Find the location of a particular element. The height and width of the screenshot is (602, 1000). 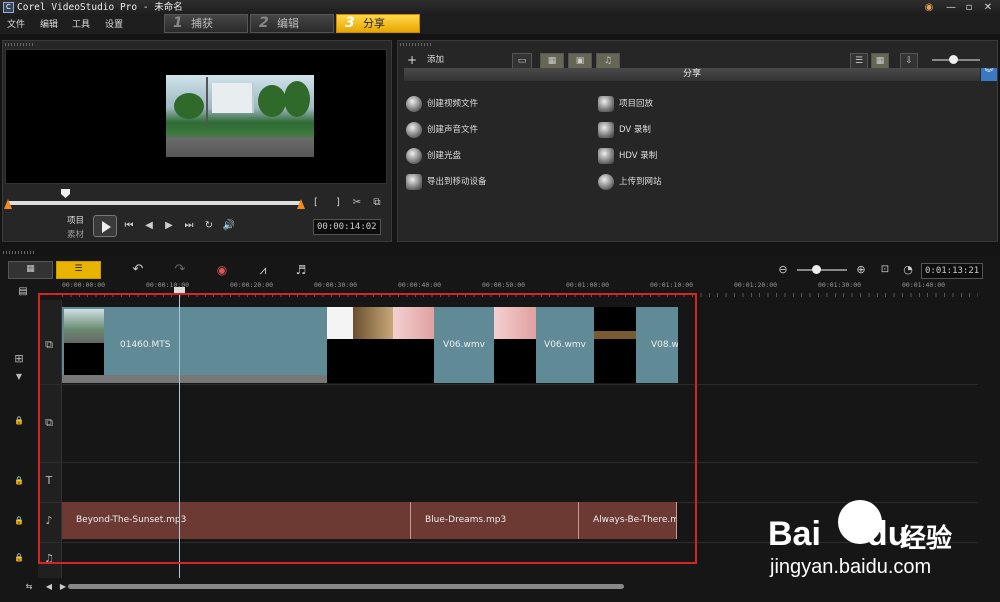

zoom-slider is located at coordinates (822, 270).